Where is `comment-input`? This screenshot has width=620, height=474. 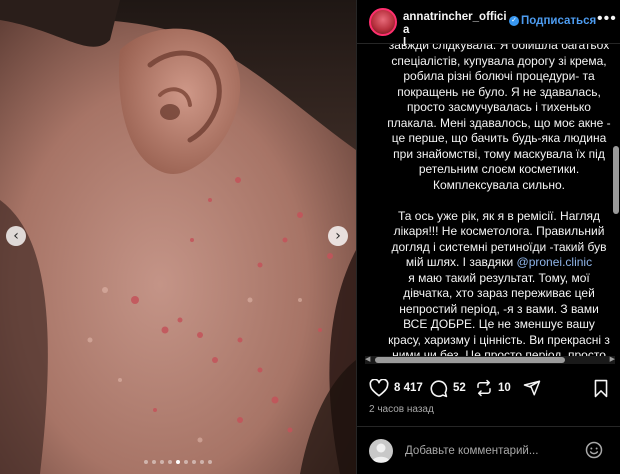
comment-input is located at coordinates (495, 451).